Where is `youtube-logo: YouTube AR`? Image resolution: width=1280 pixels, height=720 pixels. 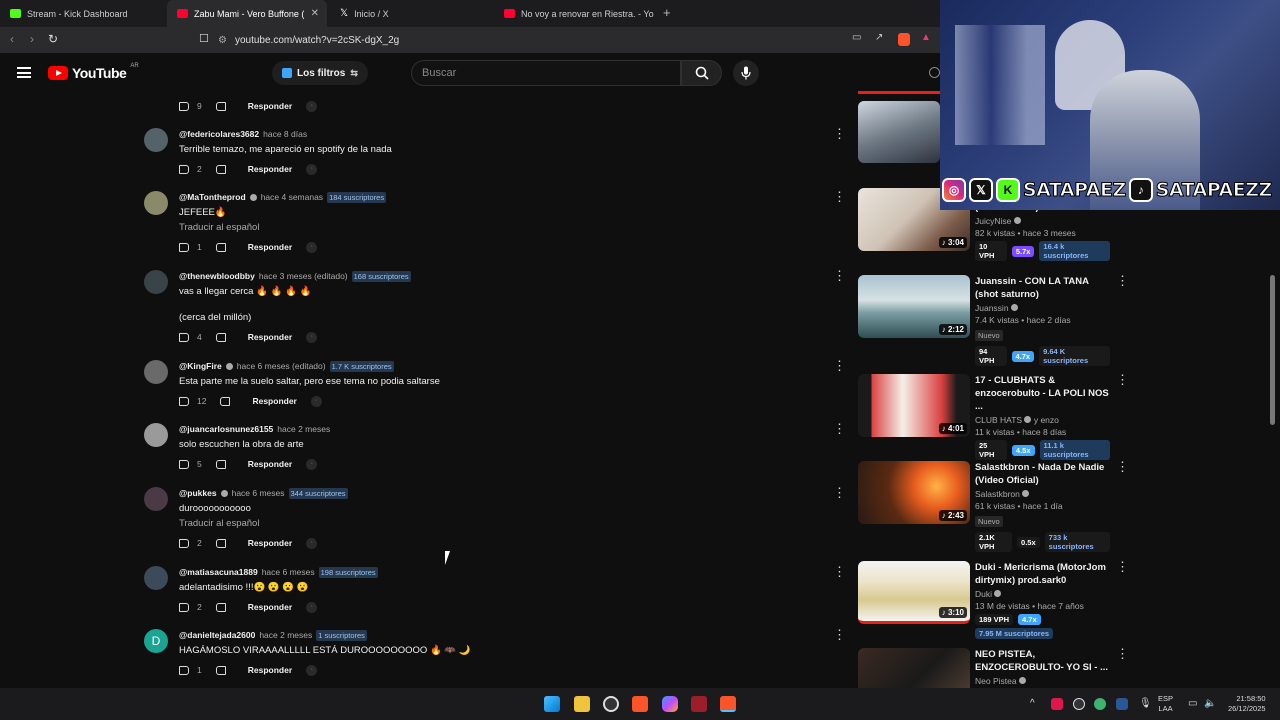
youtube-logo: YouTube AR is located at coordinates (93, 72).